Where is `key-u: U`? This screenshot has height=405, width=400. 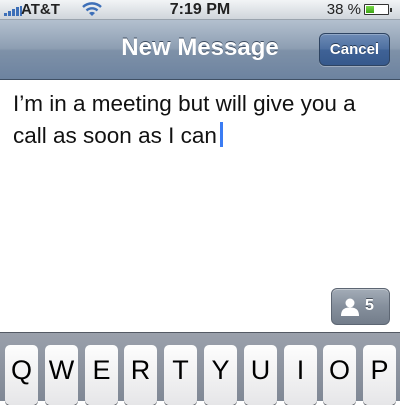
key-u: U is located at coordinates (260, 375).